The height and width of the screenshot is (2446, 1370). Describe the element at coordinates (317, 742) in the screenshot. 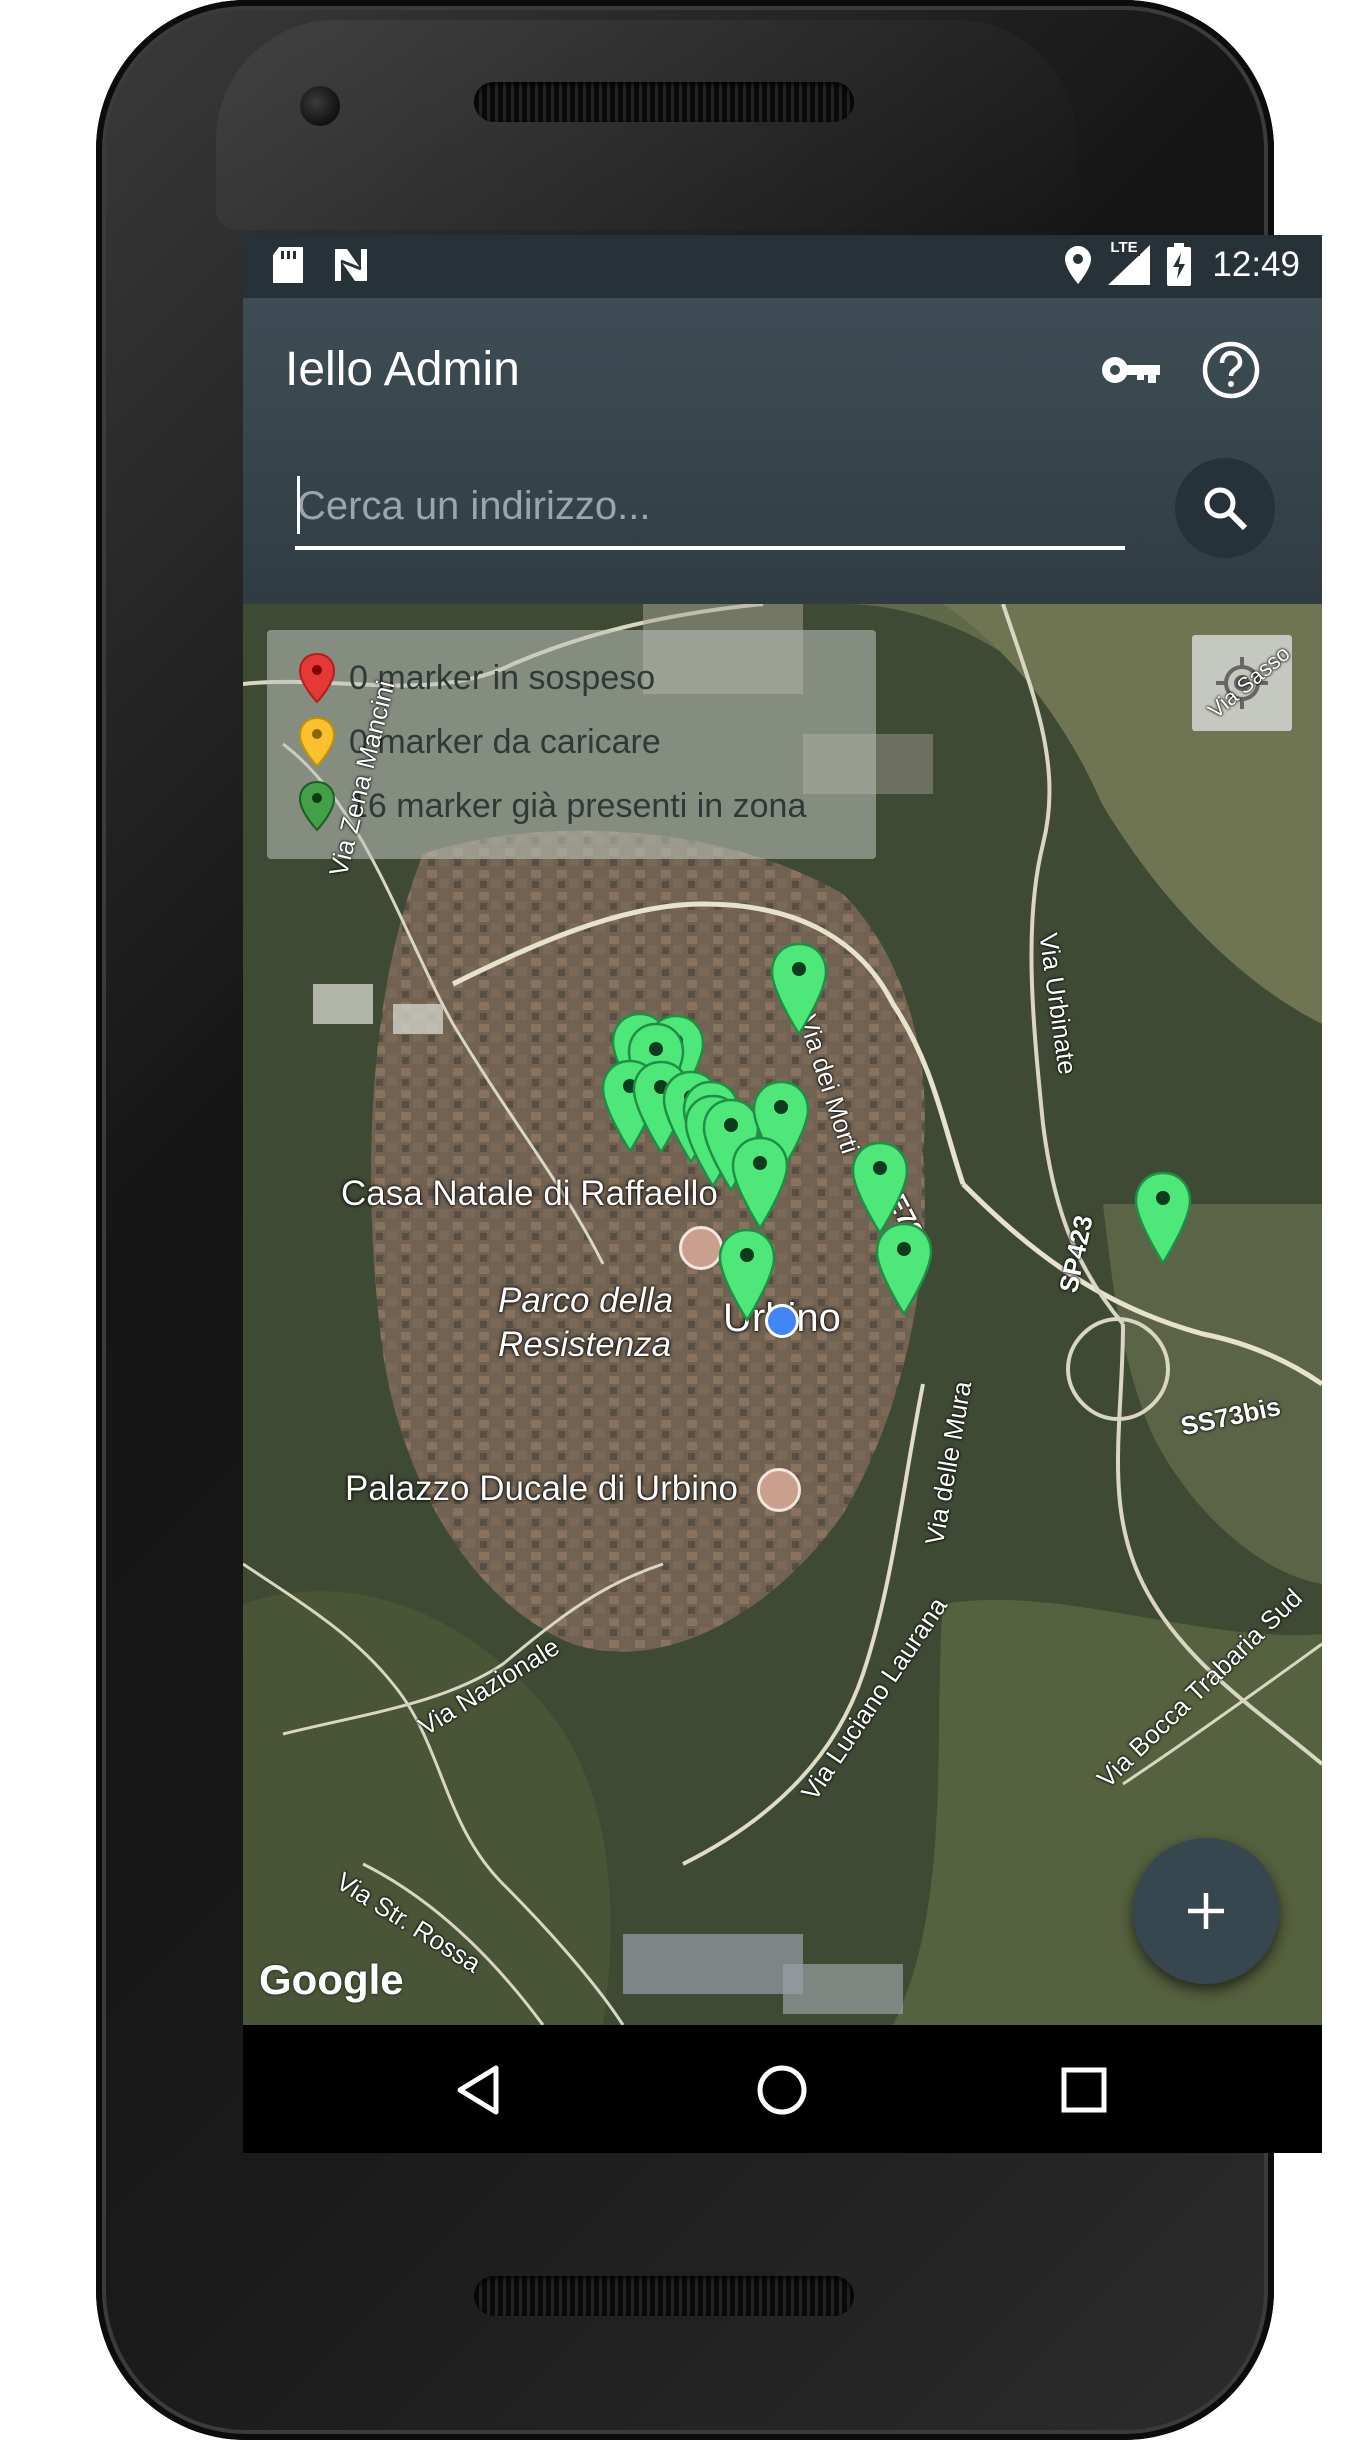

I see `yellow-marker-icon` at that location.